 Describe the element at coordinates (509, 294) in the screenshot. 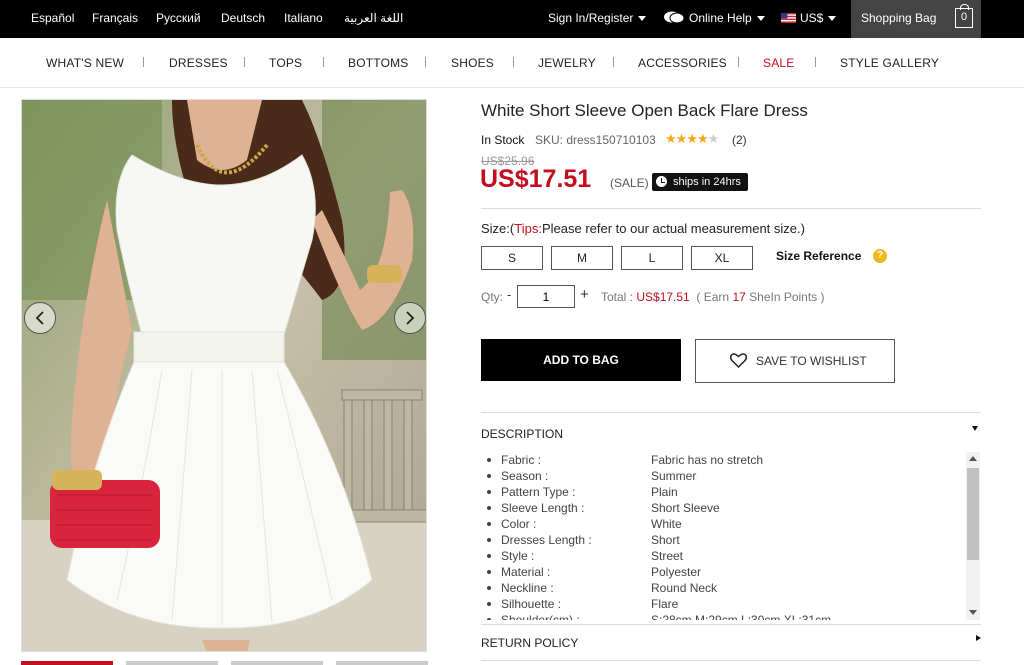

I see `qty-decrement-button: -` at that location.